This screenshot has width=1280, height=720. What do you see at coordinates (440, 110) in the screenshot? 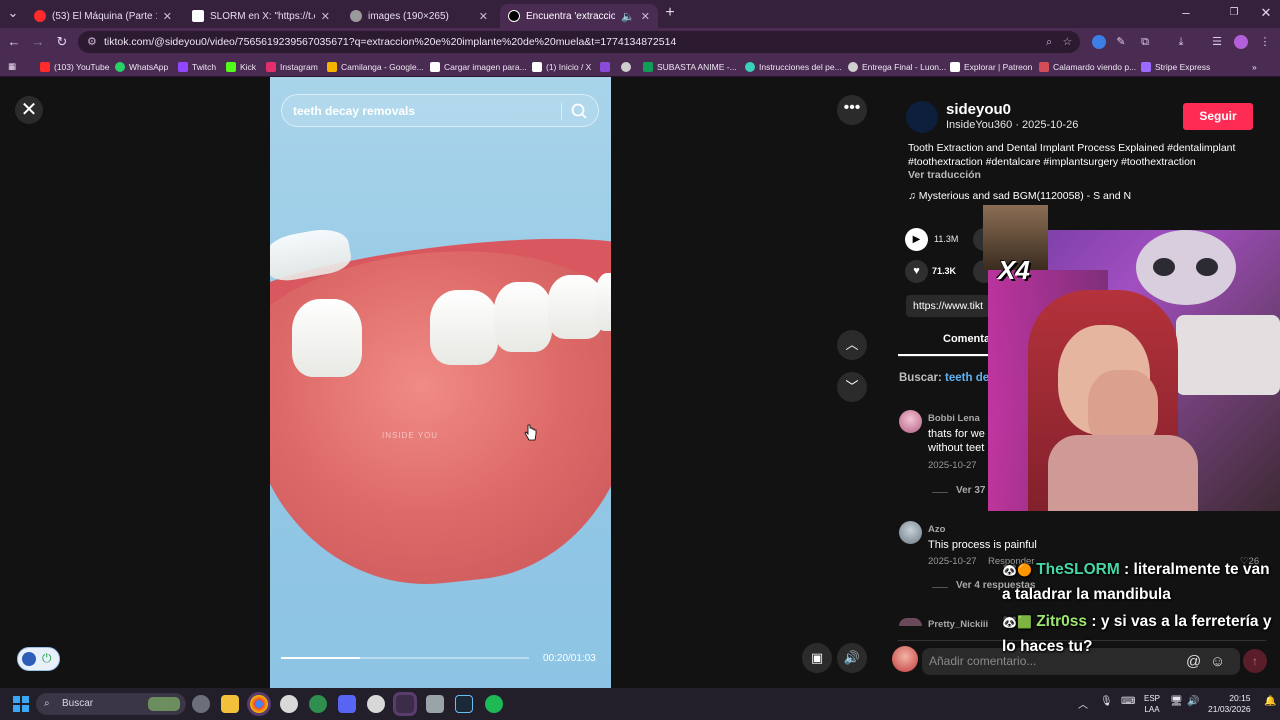
I see `video-search-bar: teeth decay removals` at bounding box center [440, 110].